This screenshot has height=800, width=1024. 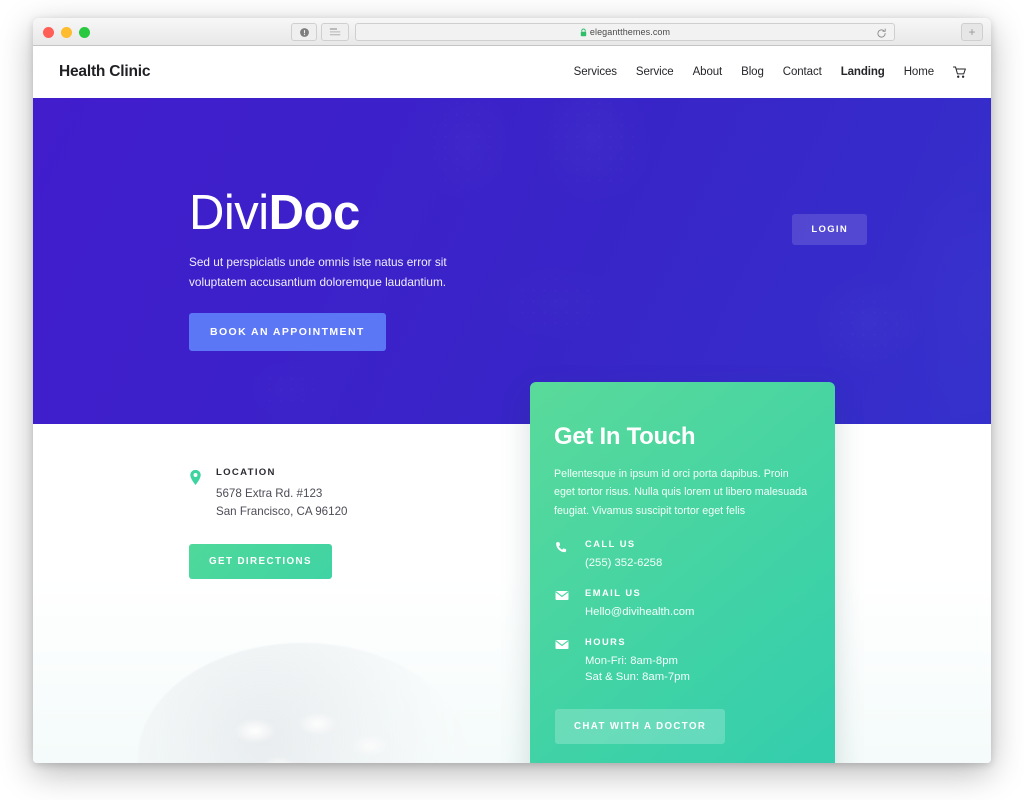 What do you see at coordinates (282, 511) in the screenshot?
I see `location-address-line-2: San Francisco, CA 96120` at bounding box center [282, 511].